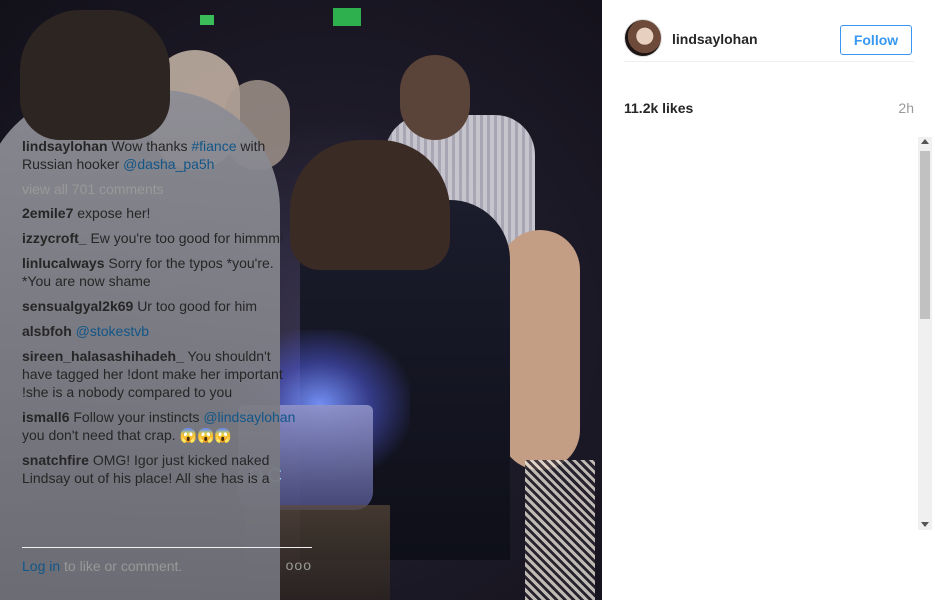  Describe the element at coordinates (112, 331) in the screenshot. I see `mention-link: @stokestvb` at that location.